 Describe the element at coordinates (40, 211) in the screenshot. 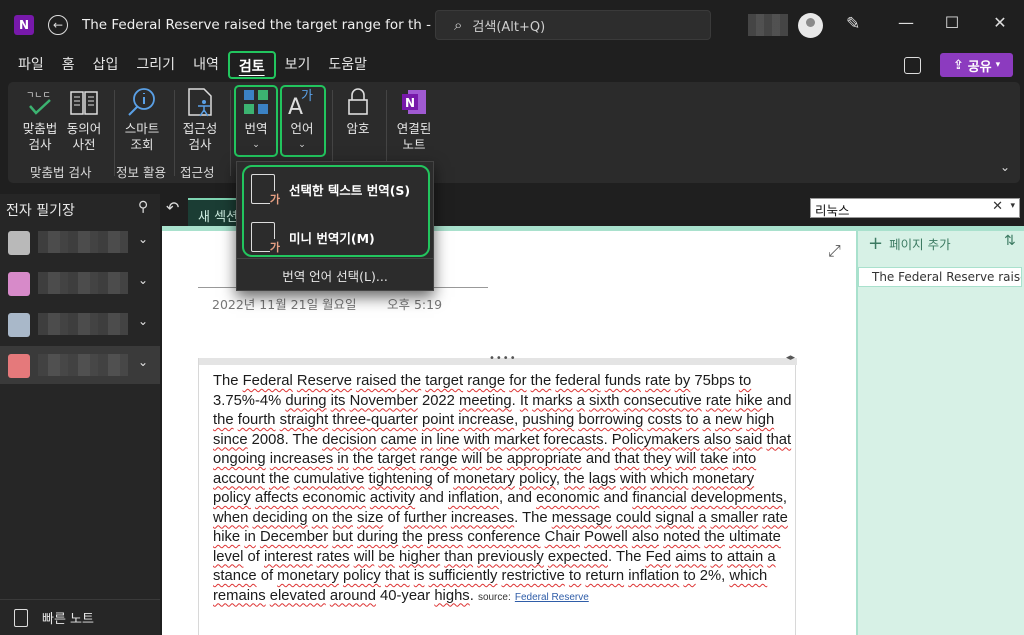

I see `notebooks-heading: 전자 필기장` at that location.